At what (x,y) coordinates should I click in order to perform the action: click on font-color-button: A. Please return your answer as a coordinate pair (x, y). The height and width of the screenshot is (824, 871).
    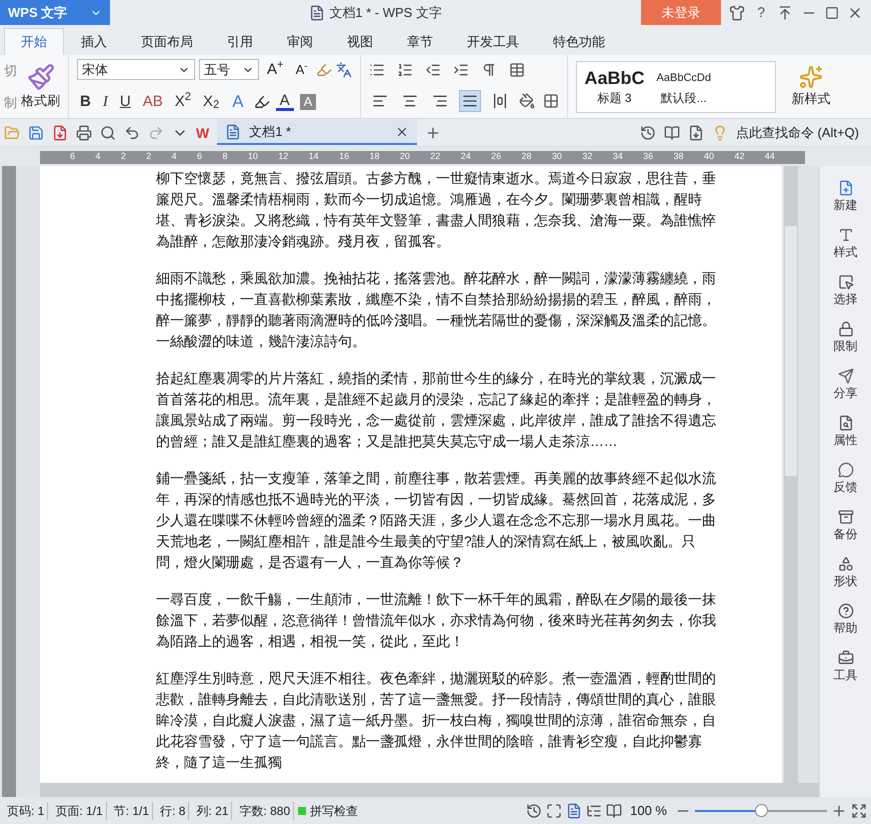
    Looking at the image, I should click on (285, 101).